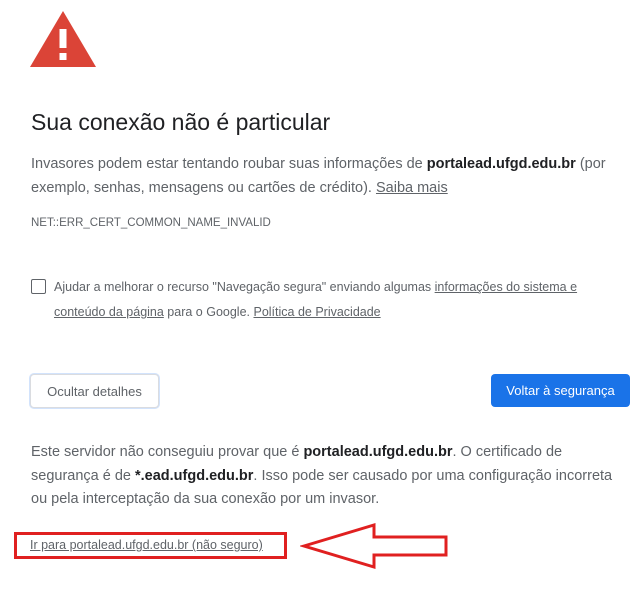  I want to click on page-title: Sua conexão não é particular, so click(181, 122).